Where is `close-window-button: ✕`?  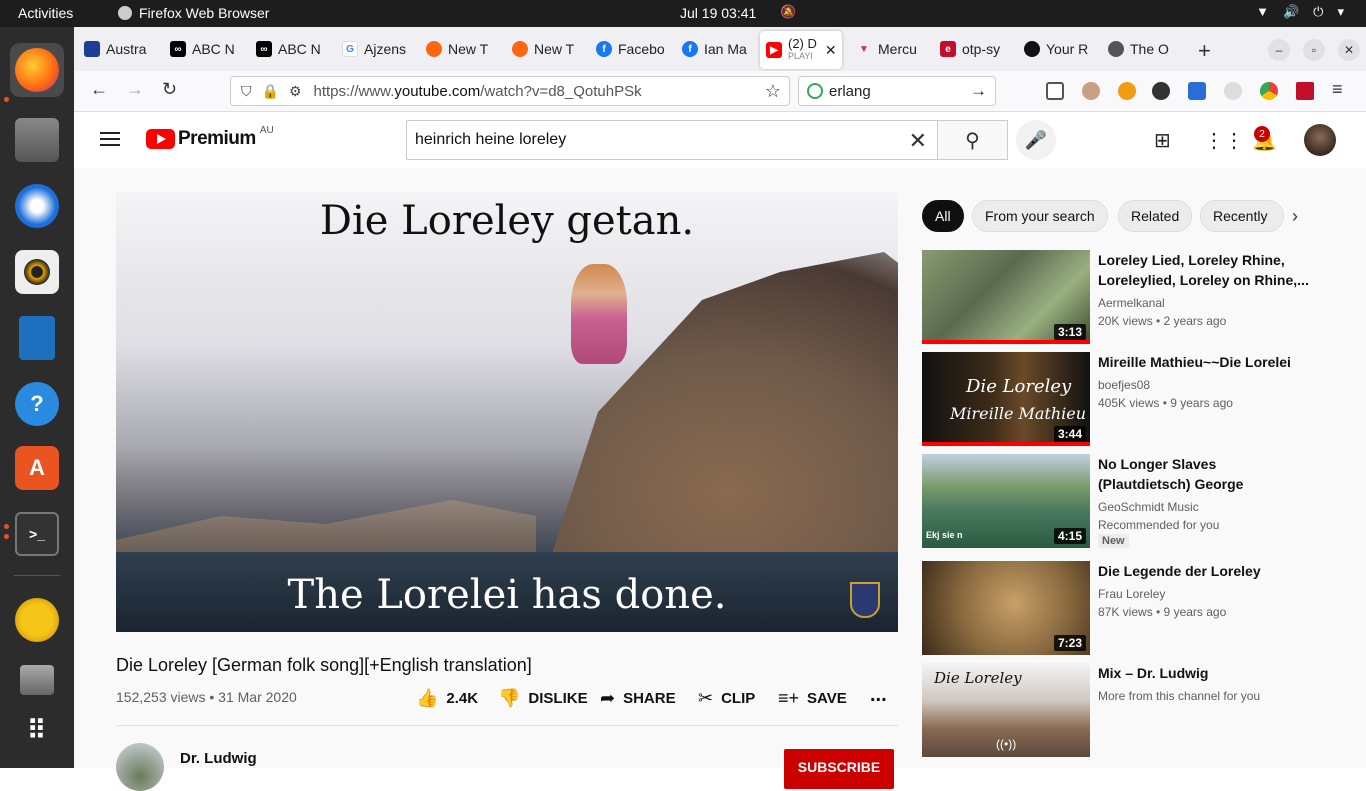
close-window-button: ✕ is located at coordinates (1349, 50).